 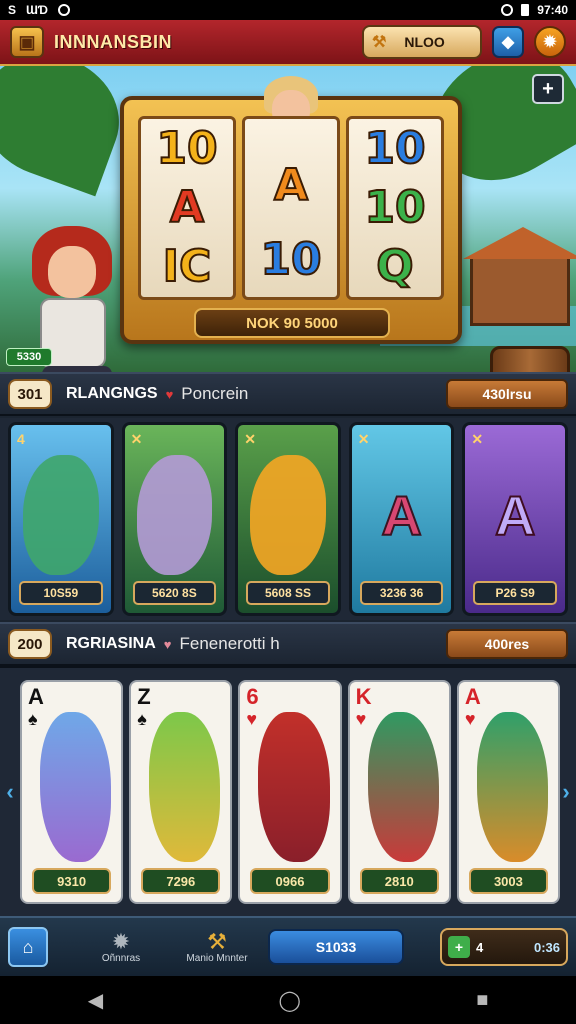 I want to click on home-circle-icon: ◯, so click(x=289, y=1000).